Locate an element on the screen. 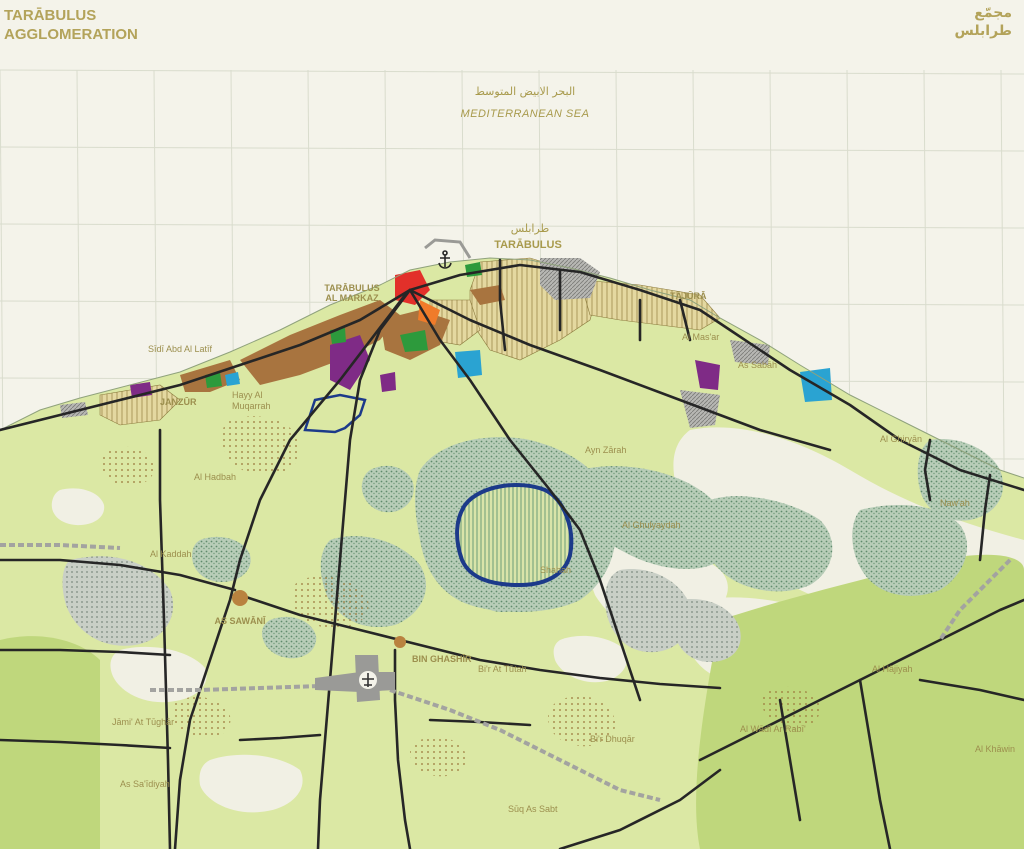 The image size is (1024, 849). label-janzur: JANZŪR is located at coordinates (178, 402).